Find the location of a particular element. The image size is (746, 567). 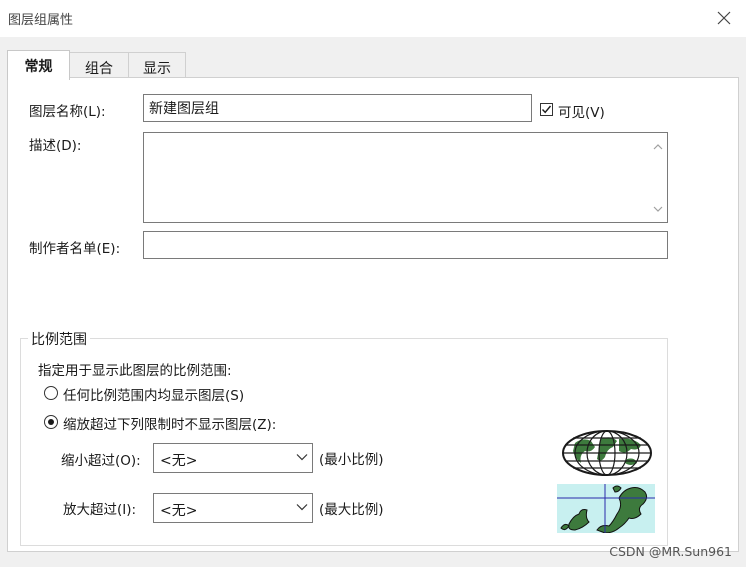

zoom-out-select: <无> is located at coordinates (233, 458).